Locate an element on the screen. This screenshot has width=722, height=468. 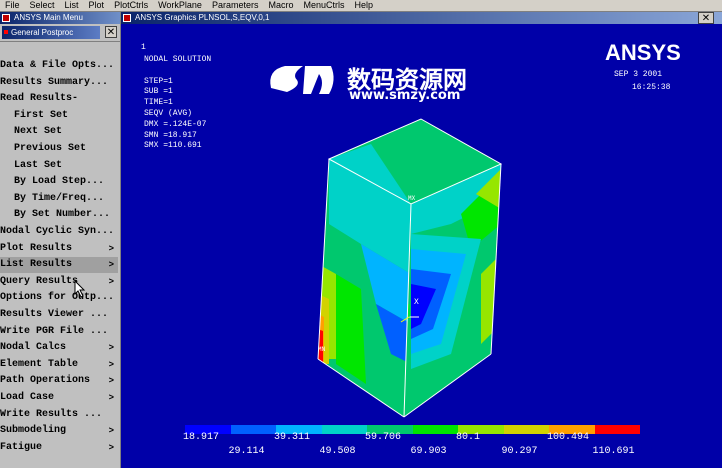
main-menu-item-label: Last Set is located at coordinates (38, 165).